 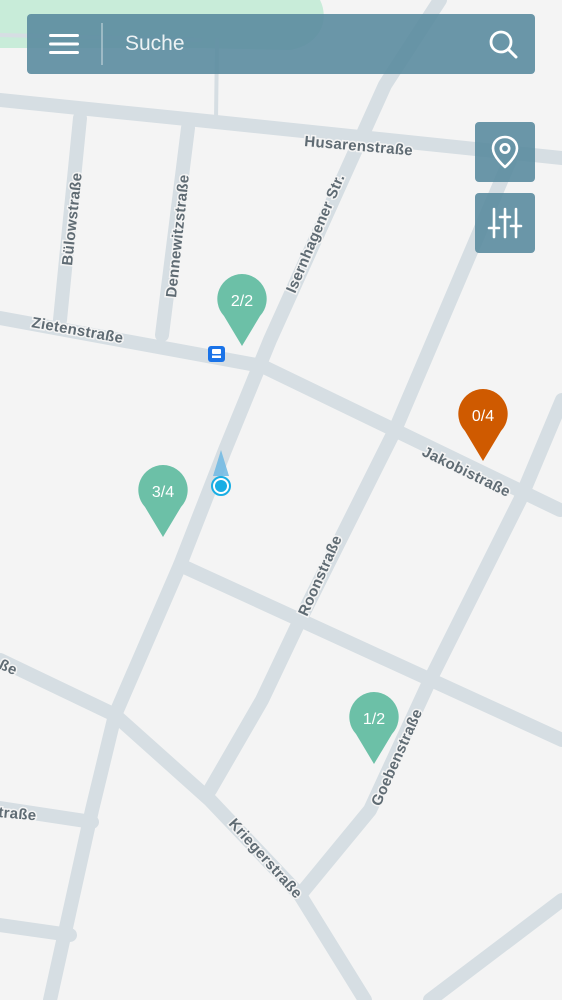 I want to click on search-button, so click(x=503, y=44).